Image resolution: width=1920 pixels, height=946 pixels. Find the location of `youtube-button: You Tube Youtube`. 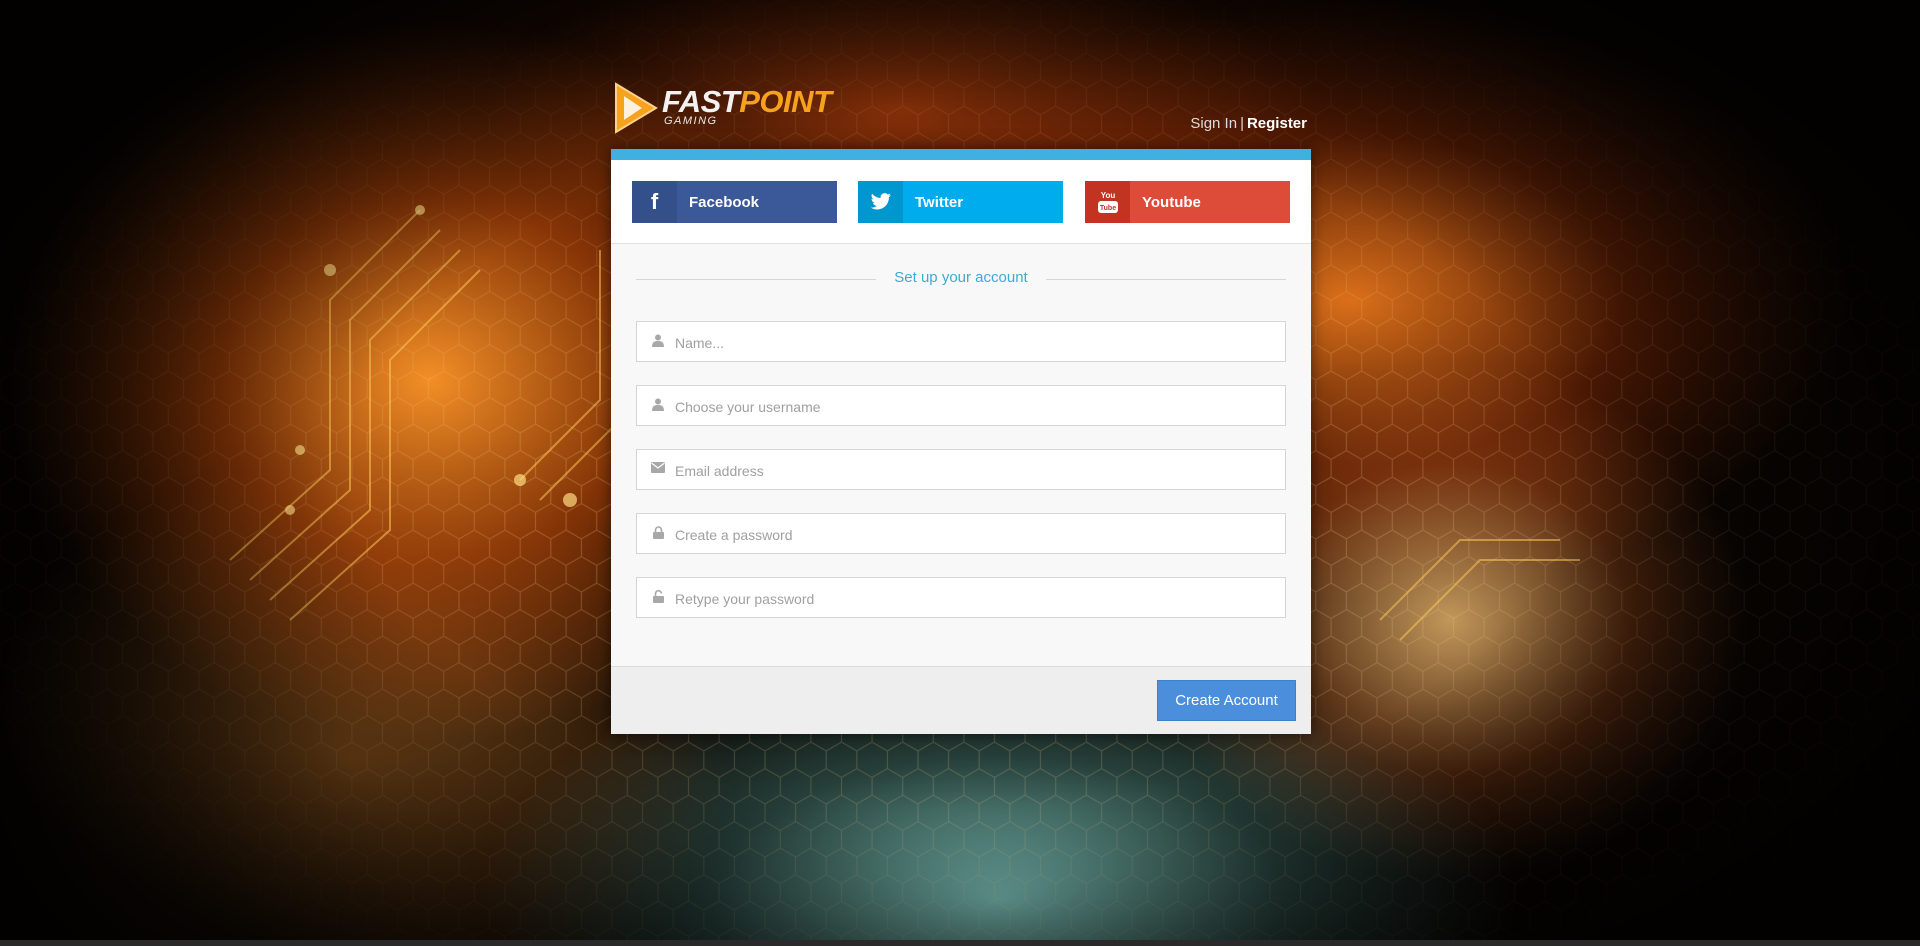

youtube-button: You Tube Youtube is located at coordinates (1187, 202).